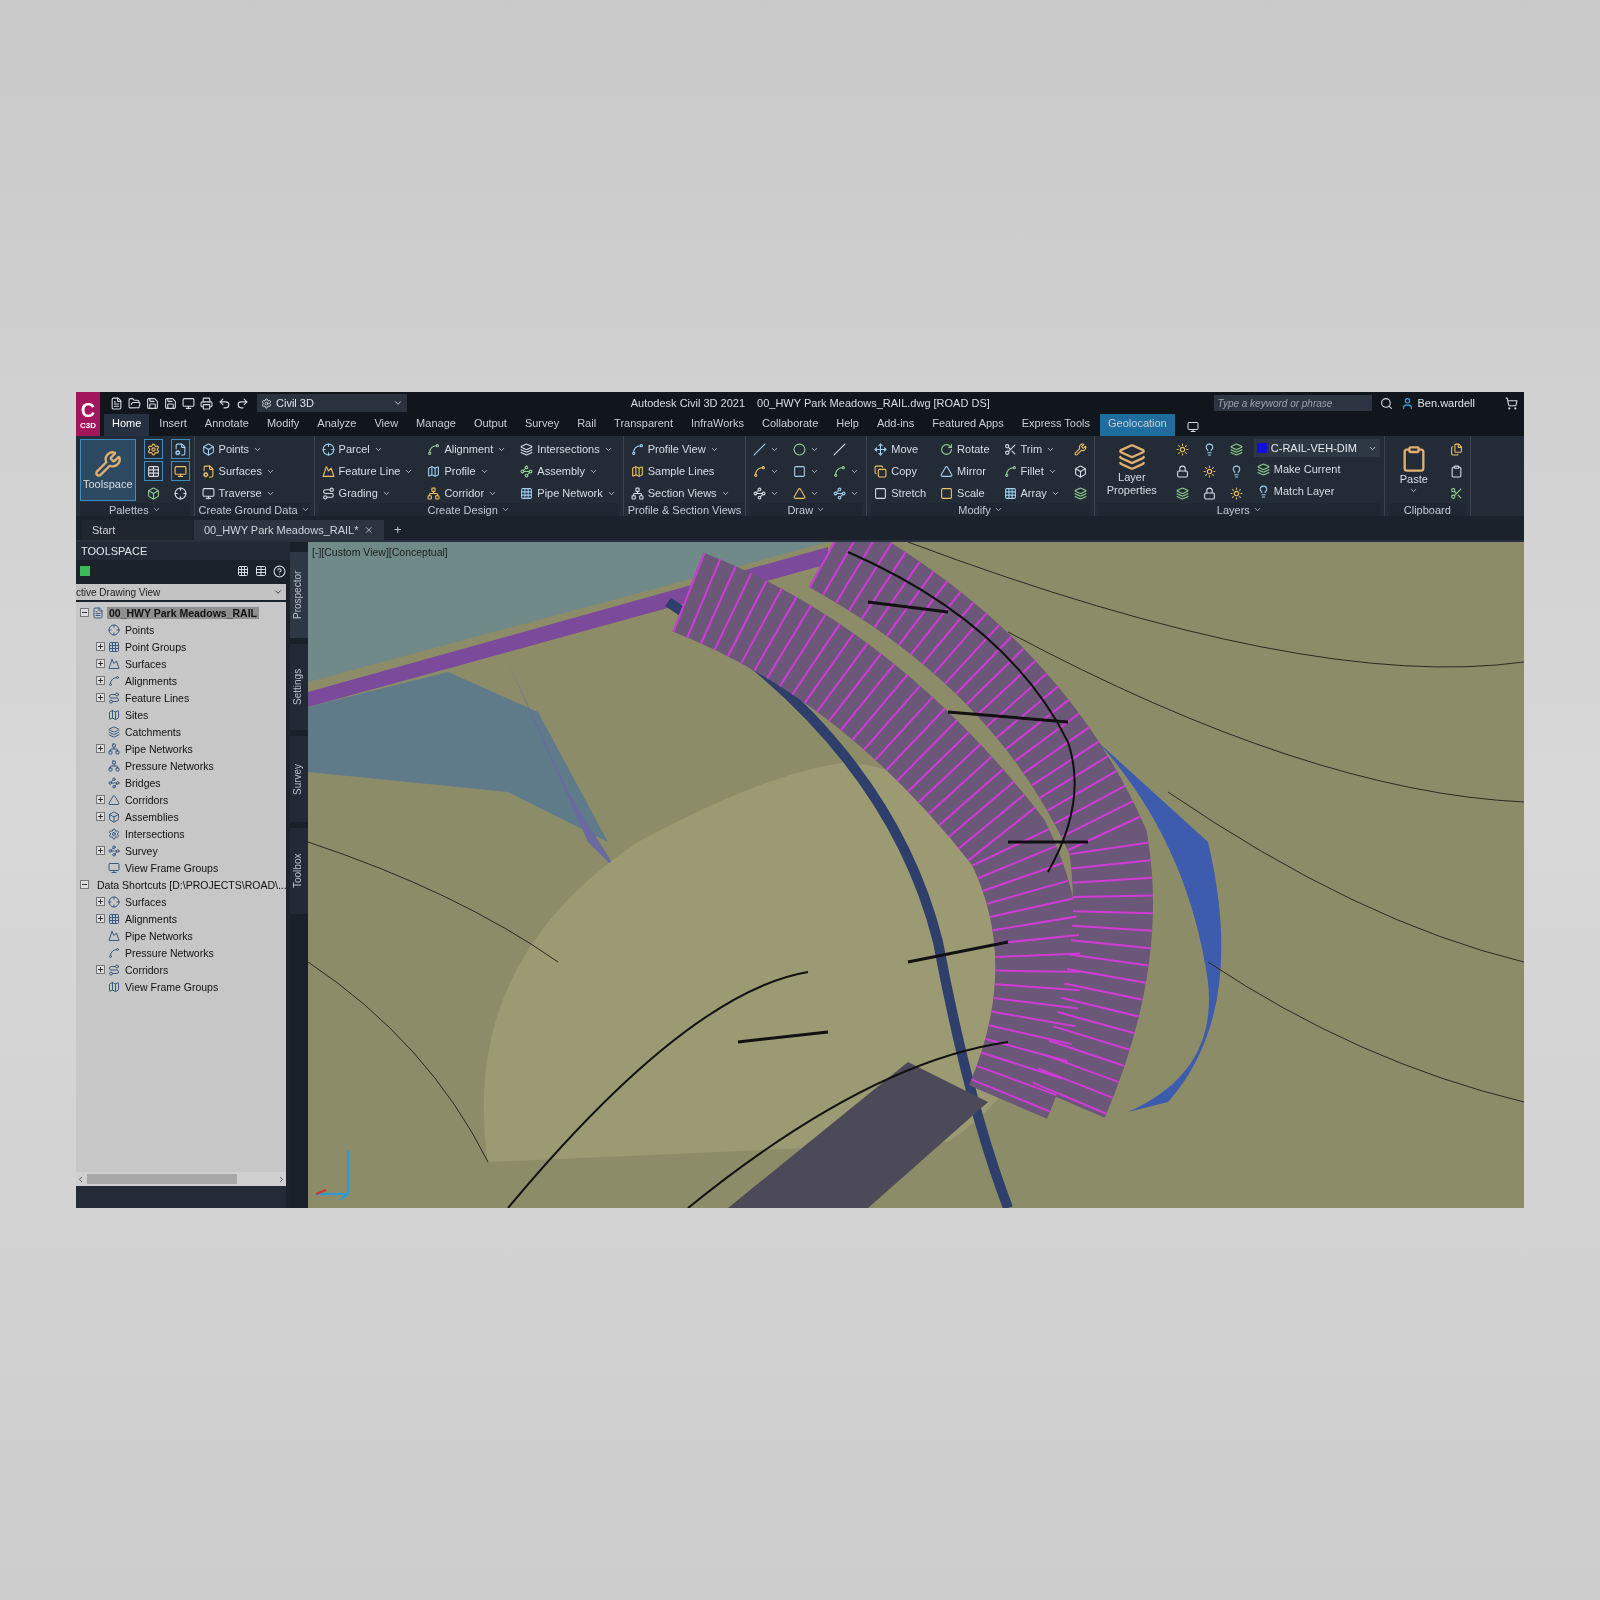 This screenshot has height=1600, width=1600. Describe the element at coordinates (1427, 509) in the screenshot. I see `panel-title: Clipboard` at that location.